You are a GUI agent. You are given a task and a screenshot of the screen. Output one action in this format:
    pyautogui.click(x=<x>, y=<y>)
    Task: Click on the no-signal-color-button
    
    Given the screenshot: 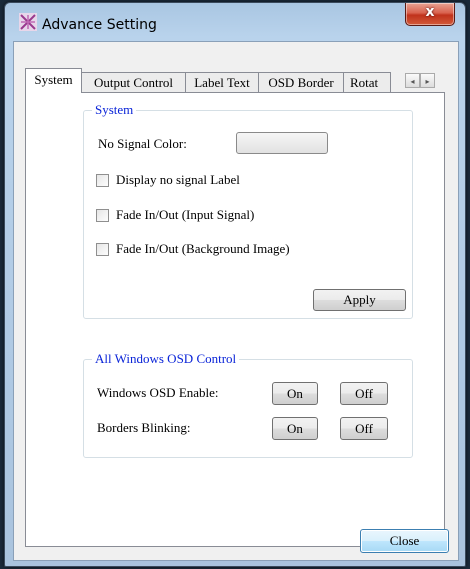 What is the action you would take?
    pyautogui.click(x=282, y=143)
    